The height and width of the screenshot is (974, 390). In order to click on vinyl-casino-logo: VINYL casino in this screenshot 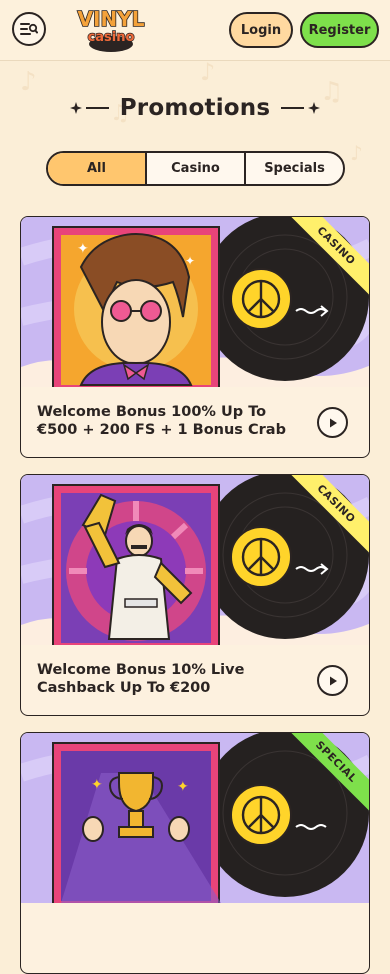, I will do `click(111, 29)`.